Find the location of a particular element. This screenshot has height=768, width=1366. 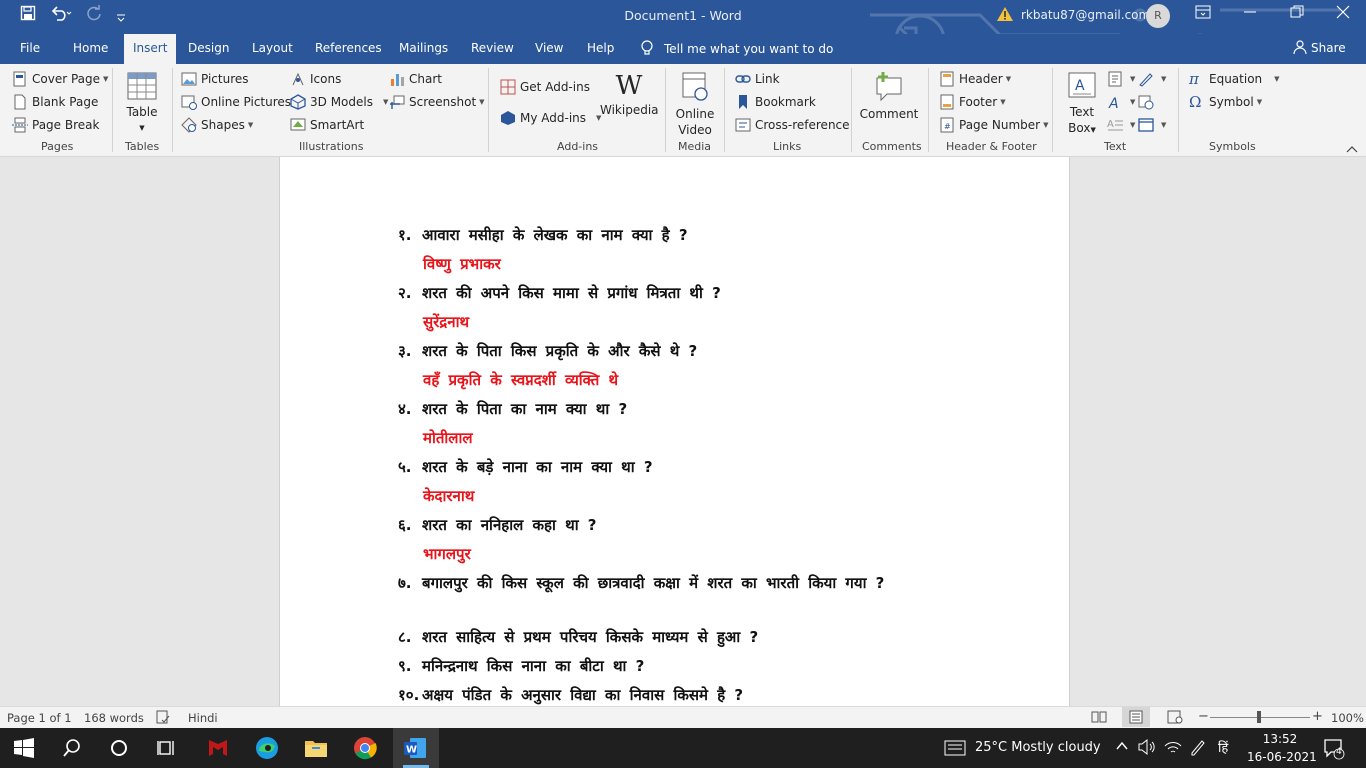

word-app-icon: W is located at coordinates (415, 748).